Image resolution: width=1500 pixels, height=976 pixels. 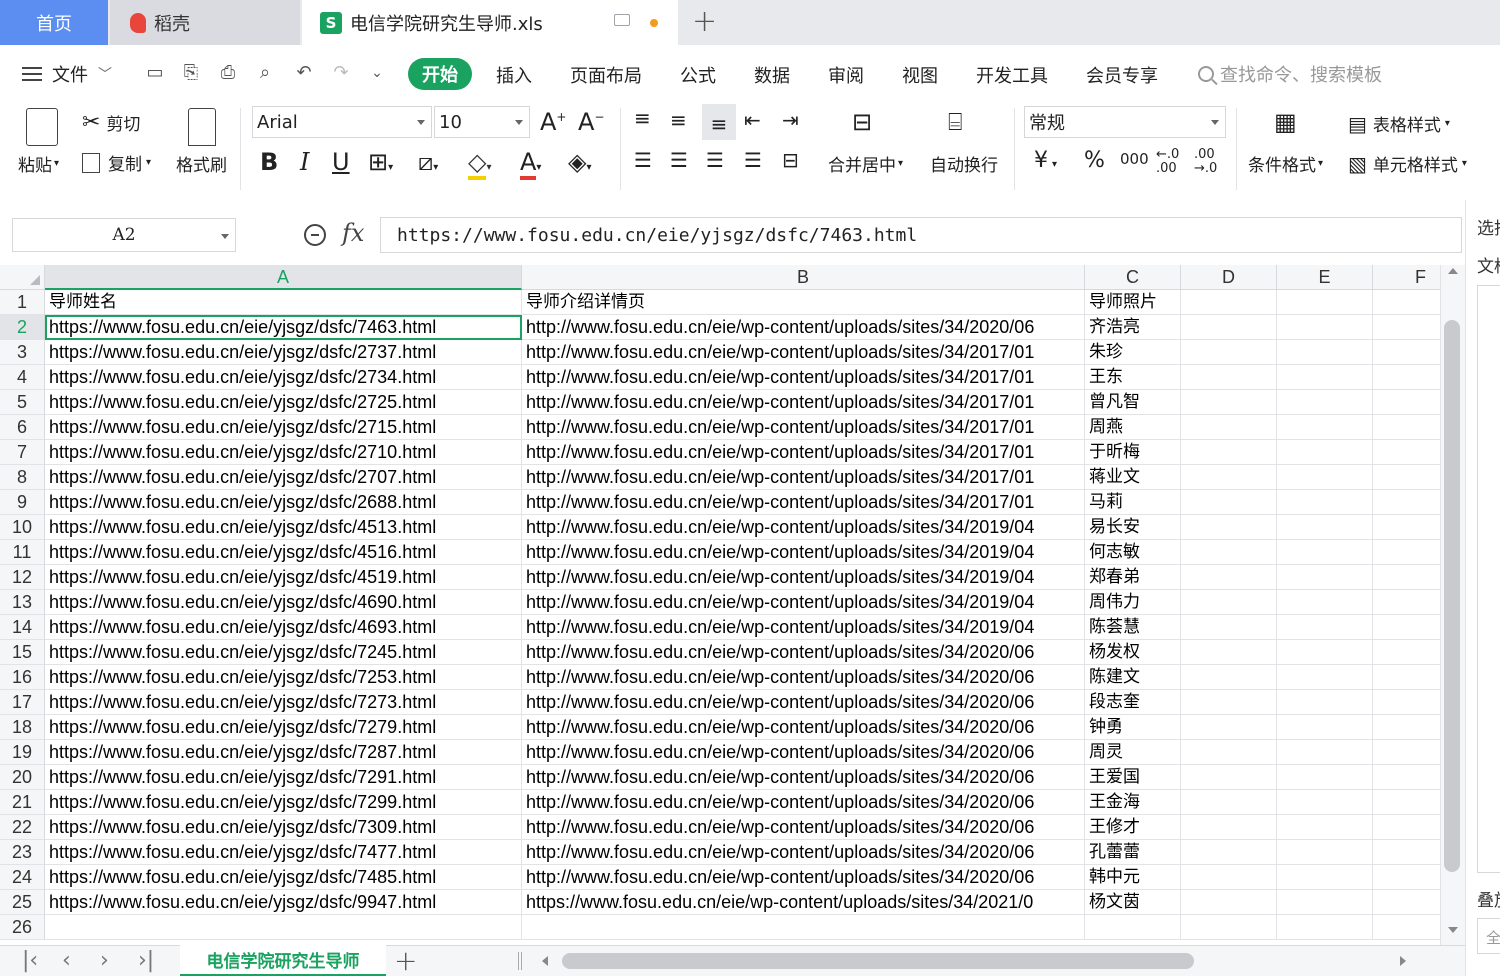 I want to click on cell-d25, so click(x=1229, y=902).